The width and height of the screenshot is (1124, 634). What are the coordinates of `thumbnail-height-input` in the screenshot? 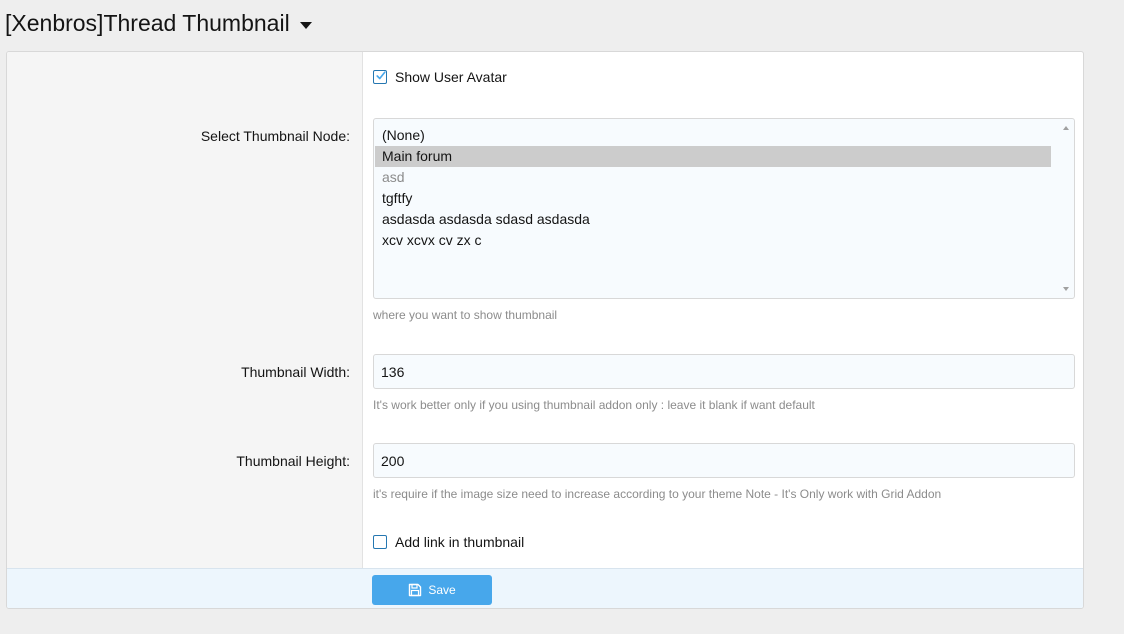 It's located at (724, 460).